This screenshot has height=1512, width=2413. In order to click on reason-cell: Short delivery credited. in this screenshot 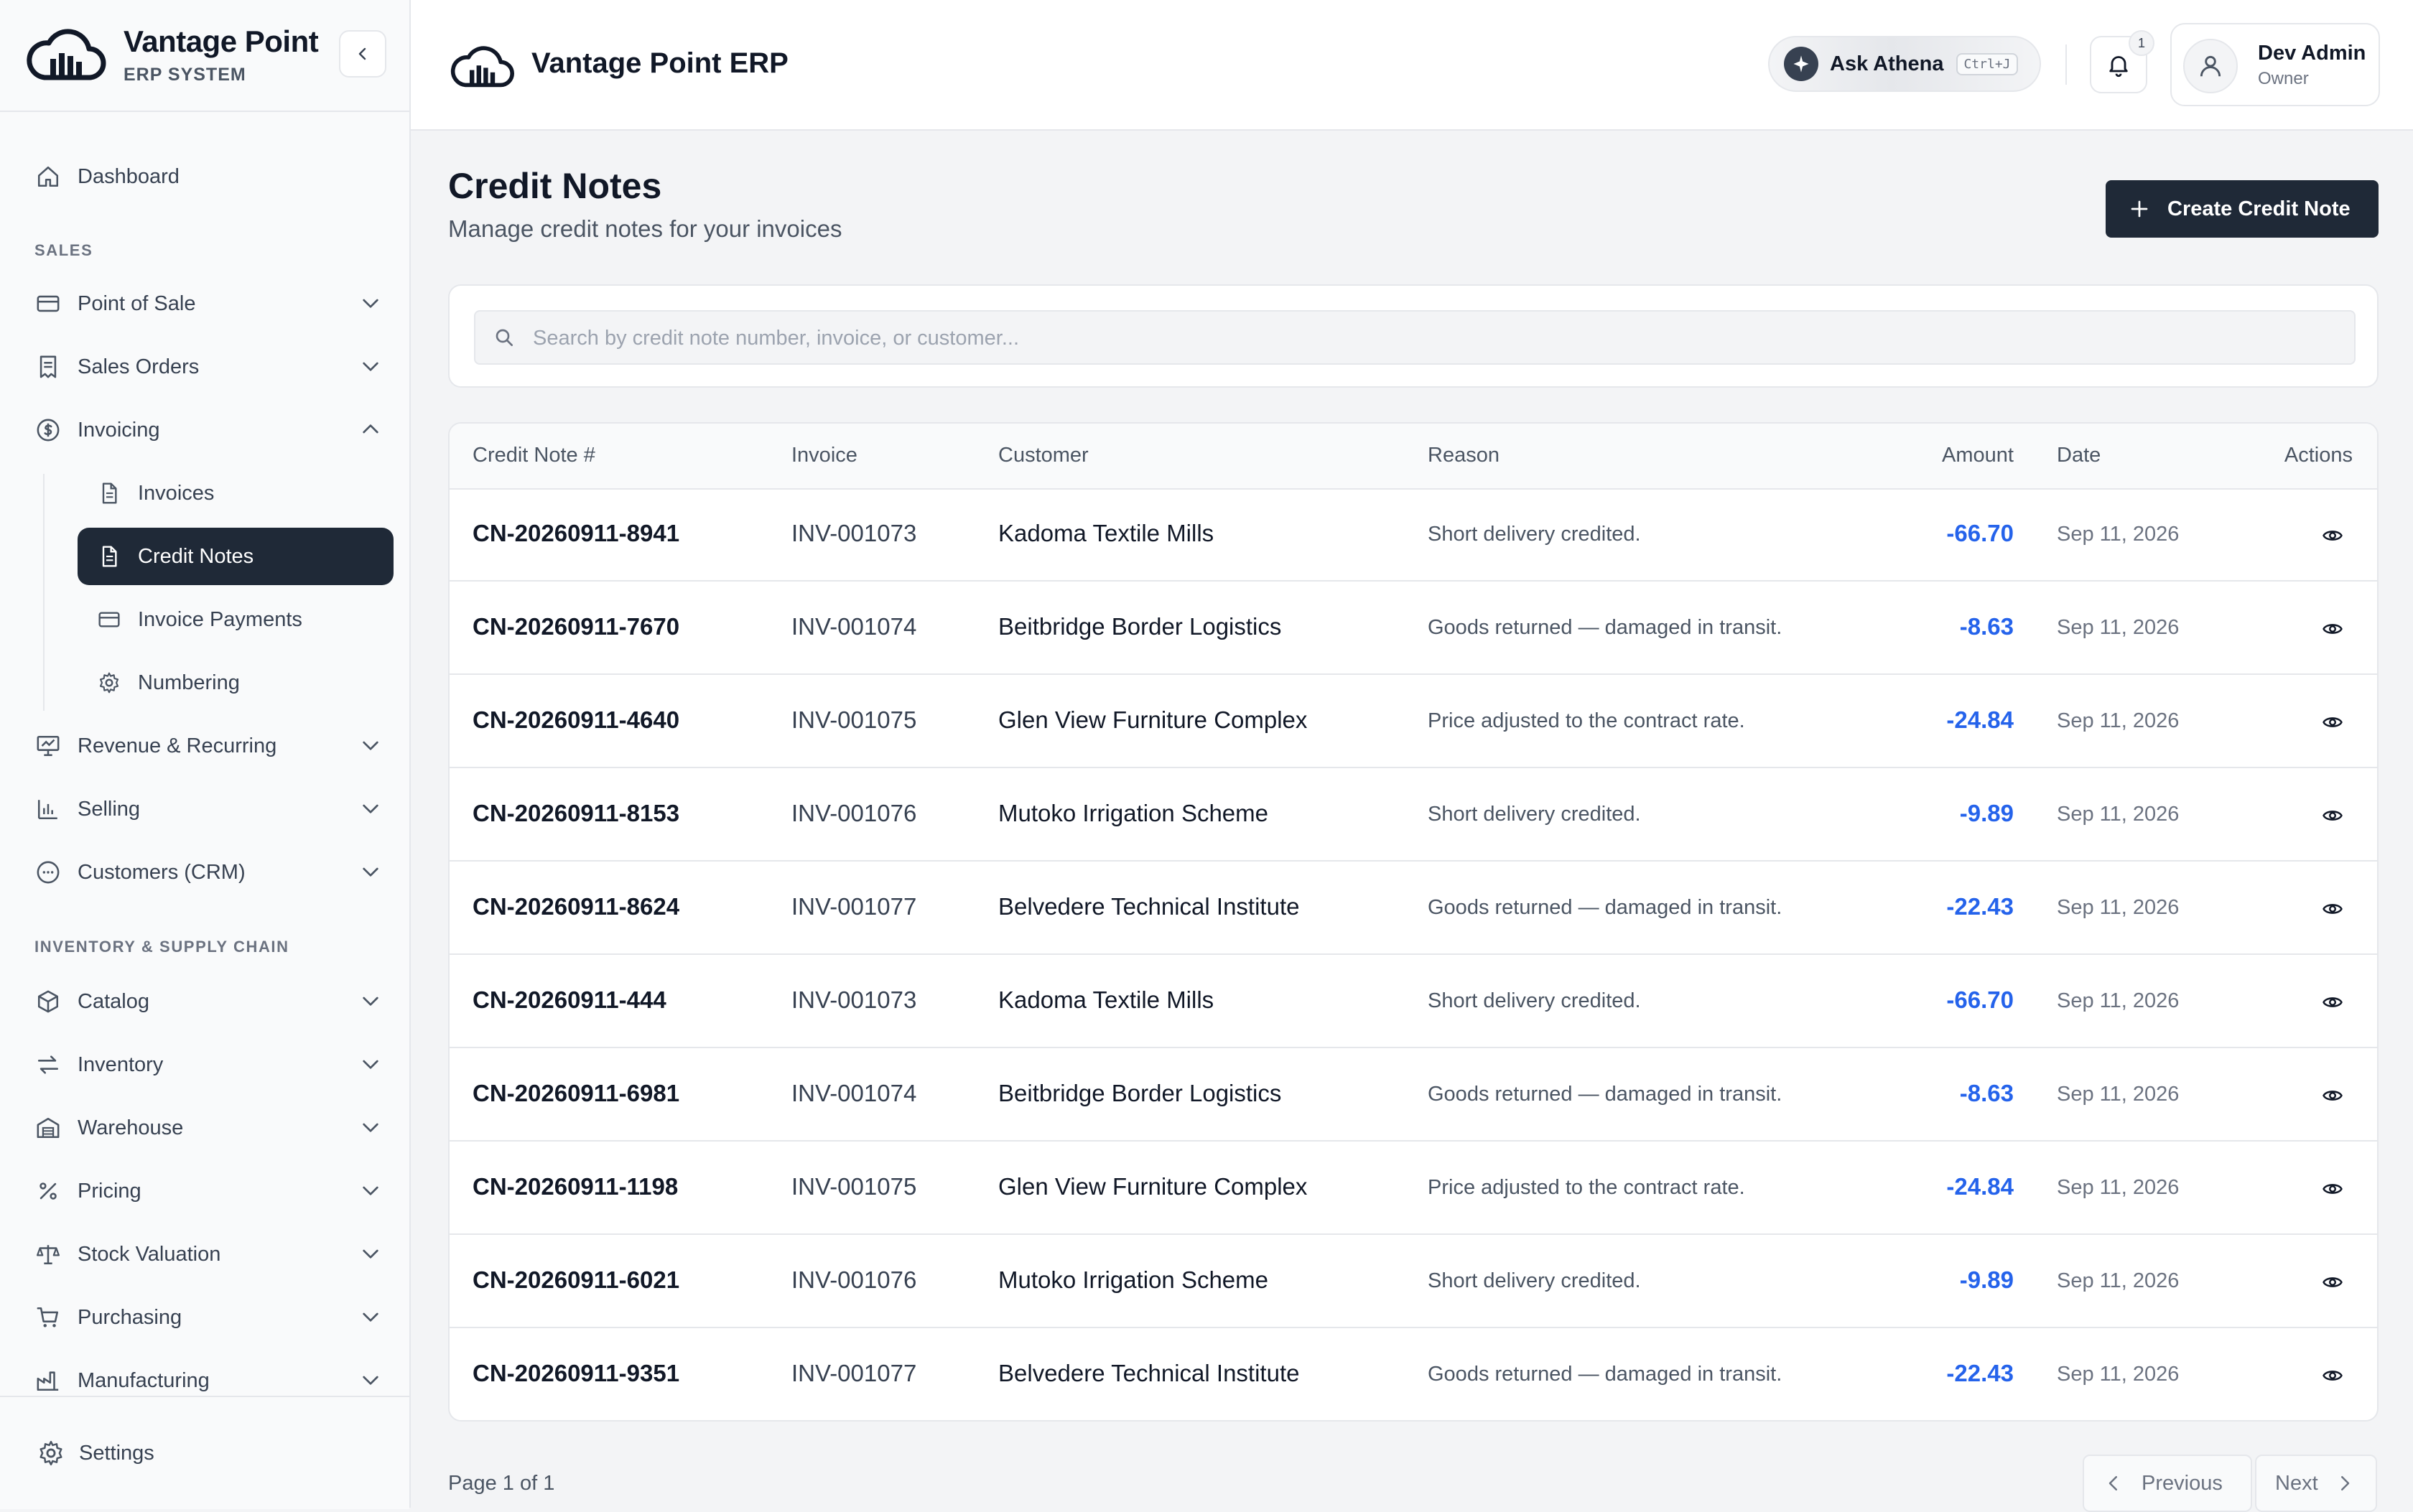, I will do `click(1535, 814)`.